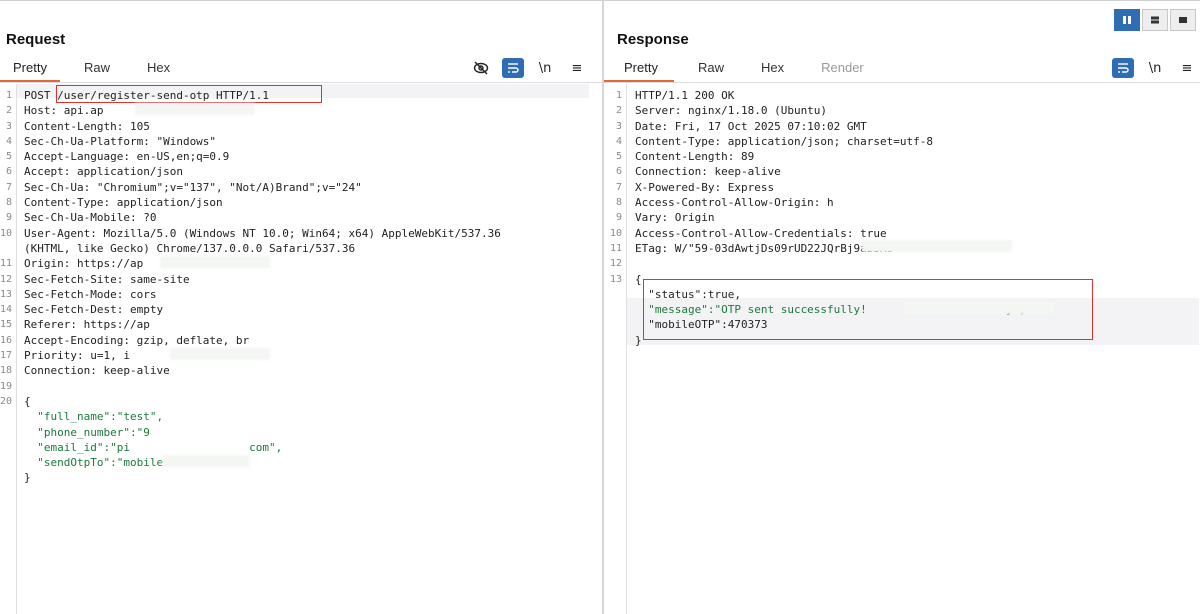 This screenshot has width=1200, height=614. Describe the element at coordinates (30, 69) in the screenshot. I see `request-tab-pretty: Pretty` at that location.